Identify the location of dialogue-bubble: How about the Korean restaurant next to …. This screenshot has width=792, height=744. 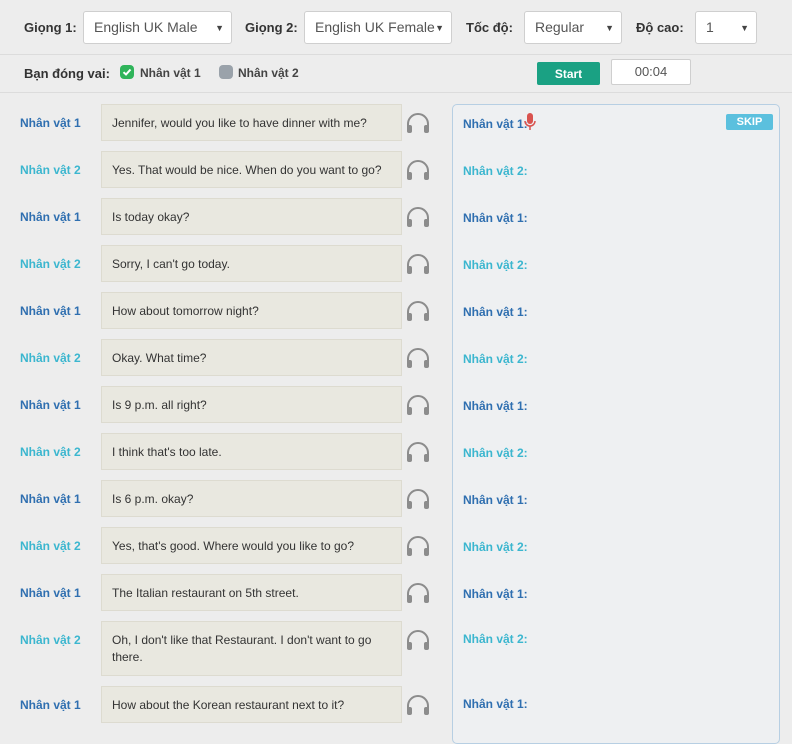
(251, 704).